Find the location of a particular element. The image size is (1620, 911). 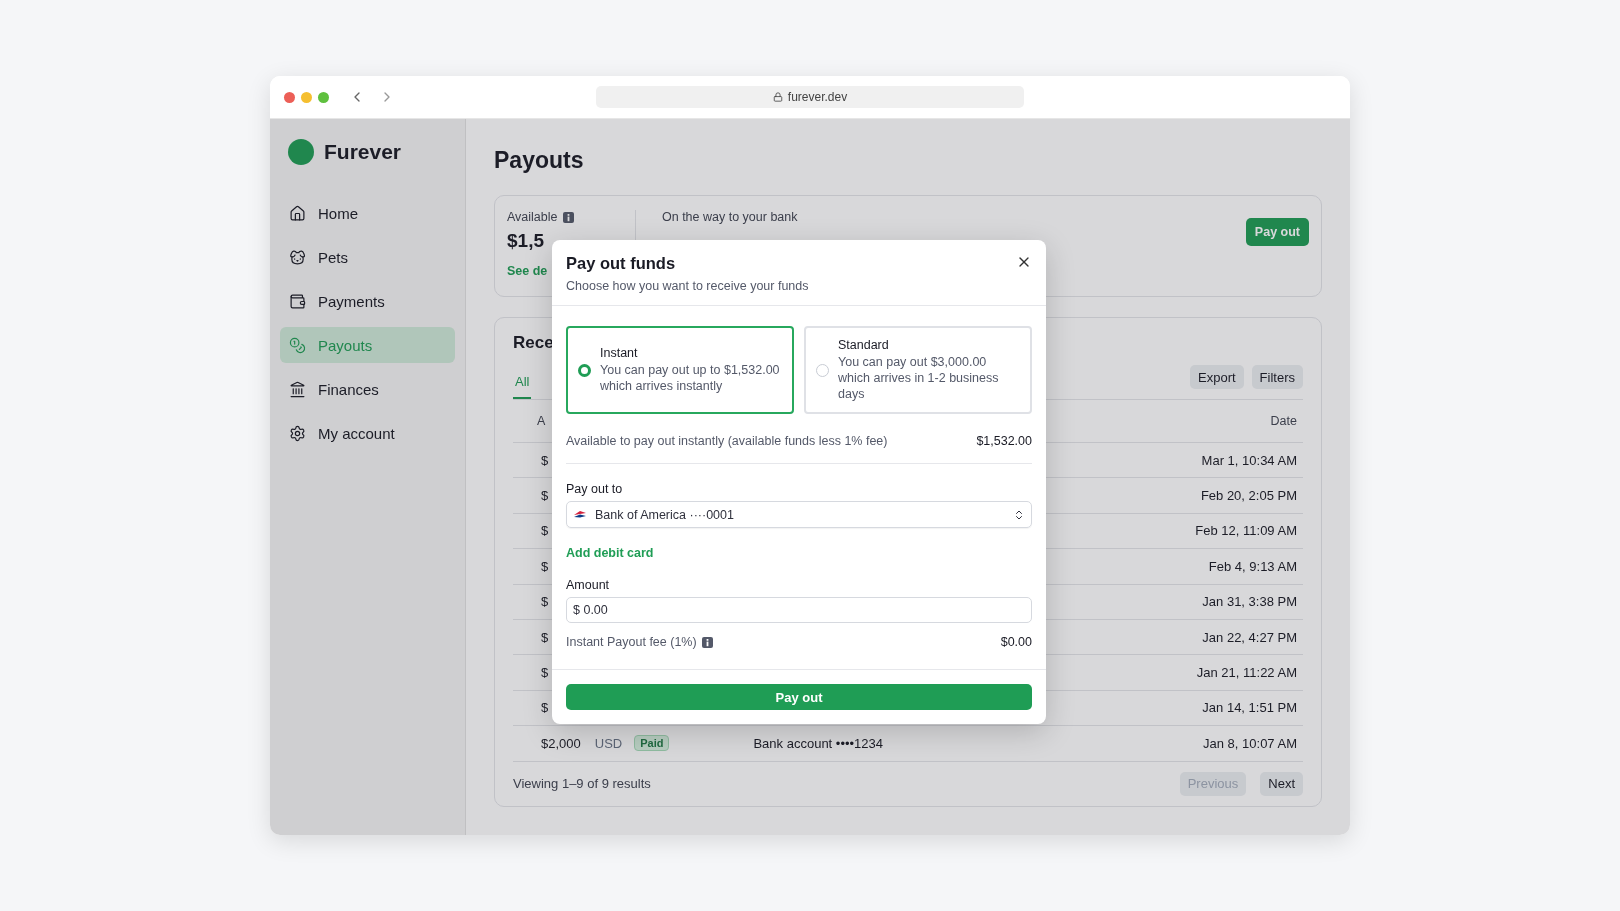

lock-icon is located at coordinates (777, 97).